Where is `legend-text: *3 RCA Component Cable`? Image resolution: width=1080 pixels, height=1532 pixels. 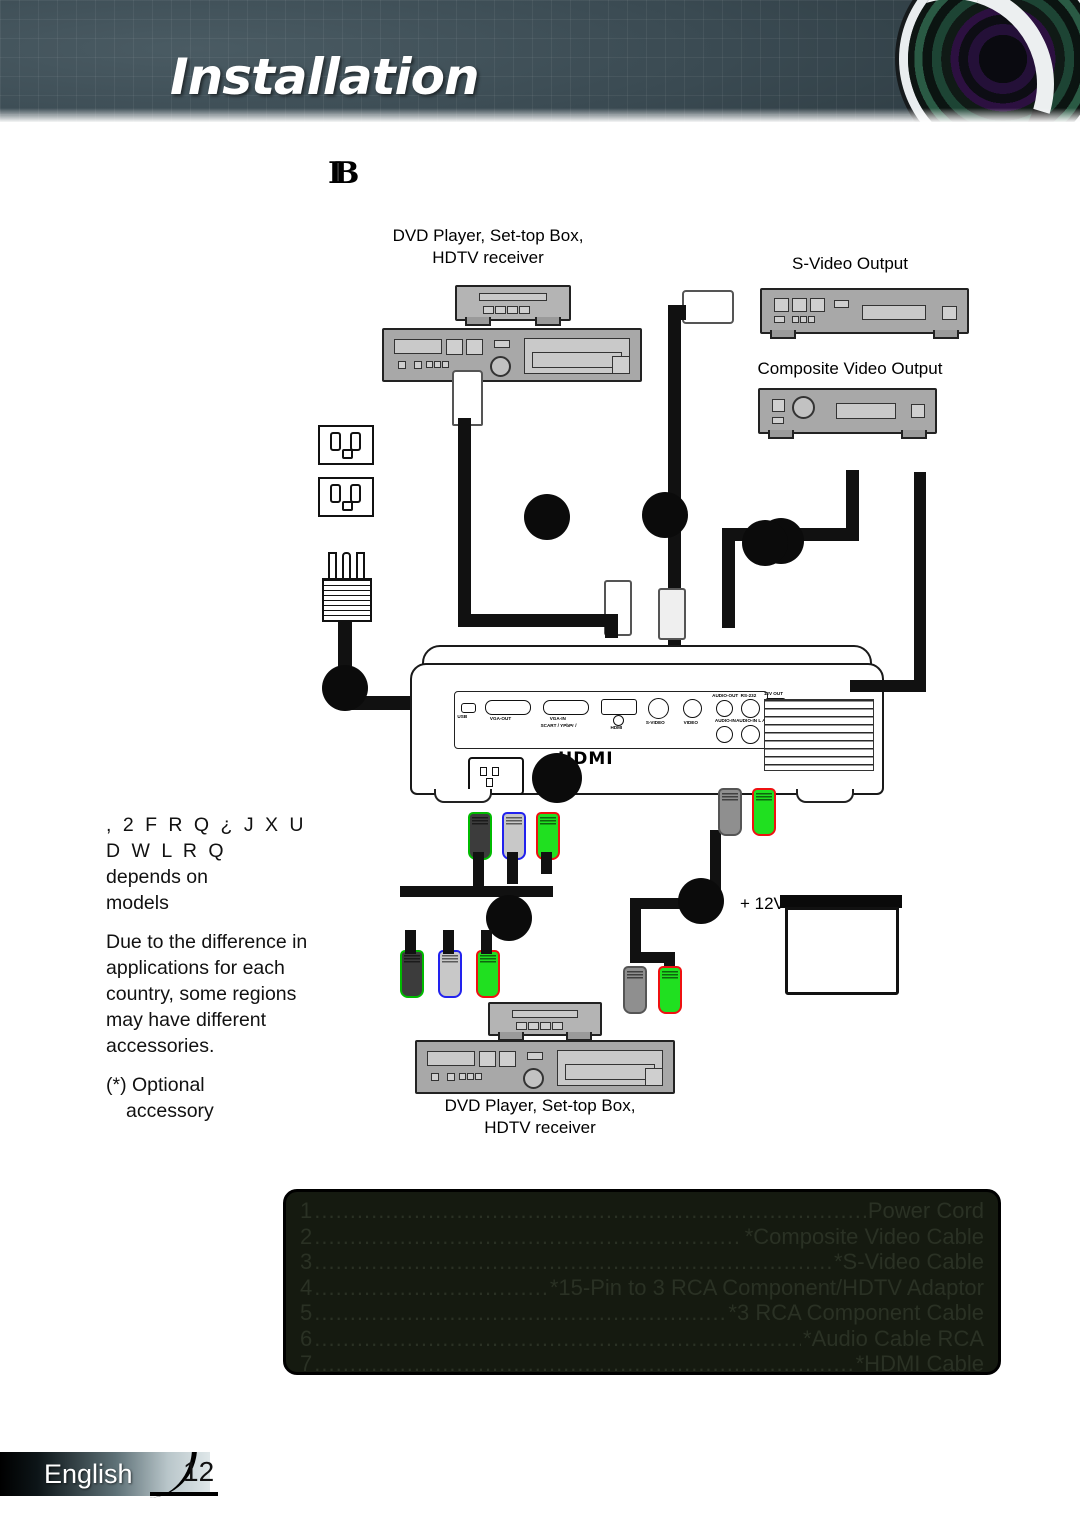
legend-text: *3 RCA Component Cable is located at coordinates (856, 1312).